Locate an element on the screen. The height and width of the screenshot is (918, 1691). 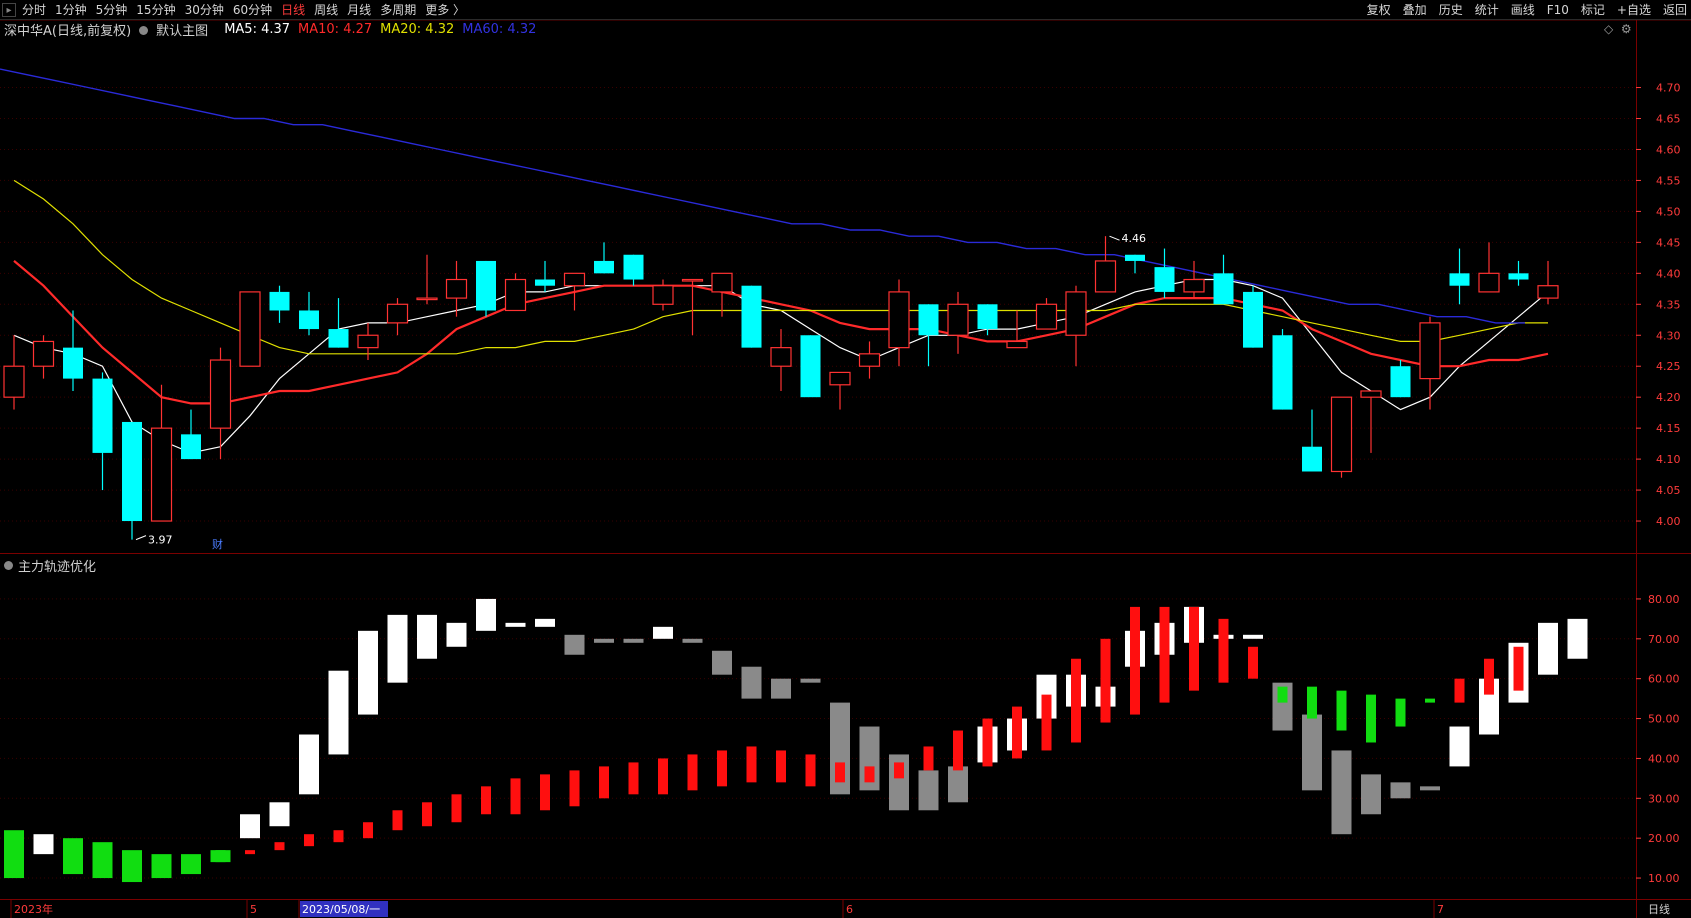
indicator-tick-label: 20.00 is located at coordinates (1664, 838).